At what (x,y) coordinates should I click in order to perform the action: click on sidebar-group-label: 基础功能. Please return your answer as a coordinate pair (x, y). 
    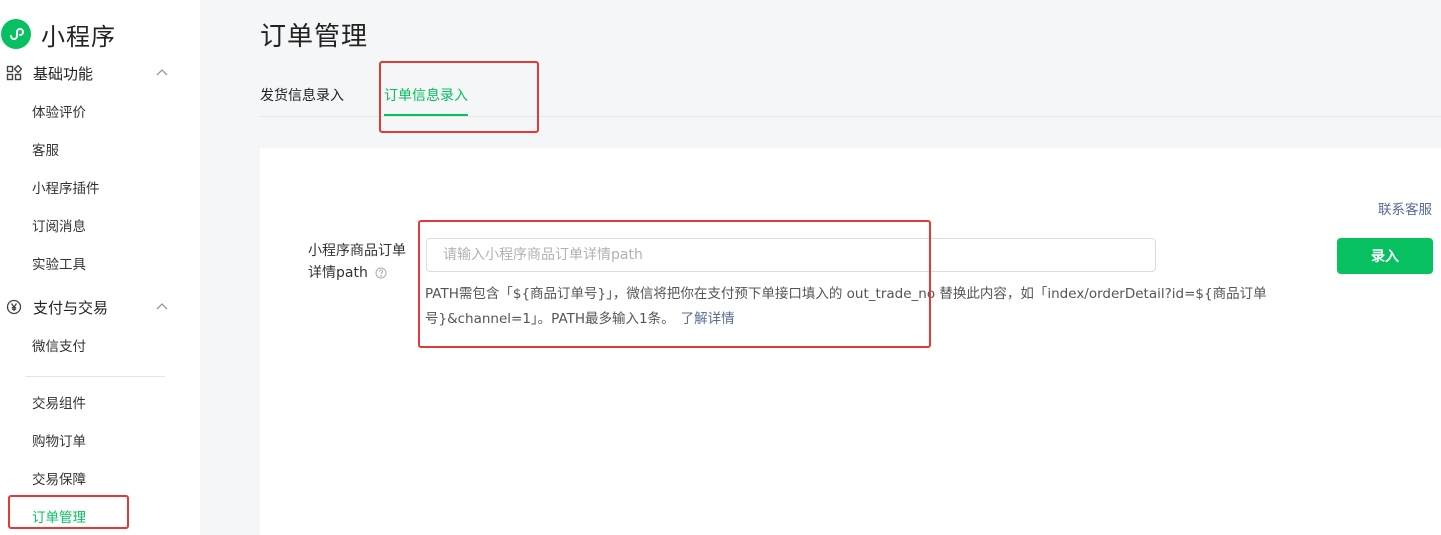
    Looking at the image, I should click on (63, 73).